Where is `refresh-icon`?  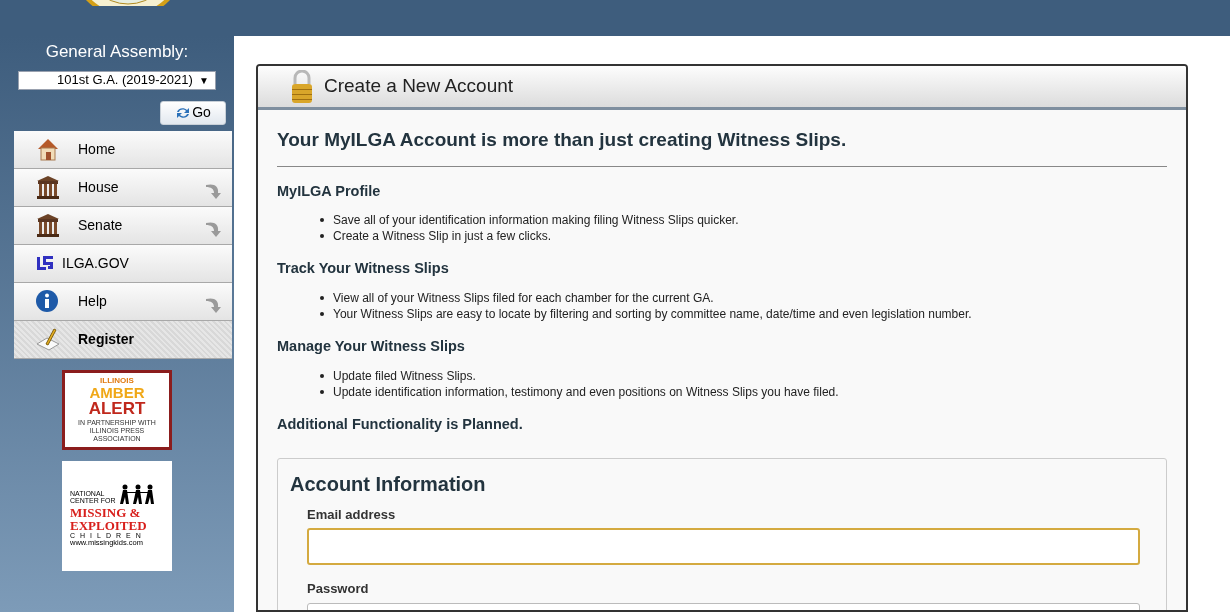 refresh-icon is located at coordinates (183, 112).